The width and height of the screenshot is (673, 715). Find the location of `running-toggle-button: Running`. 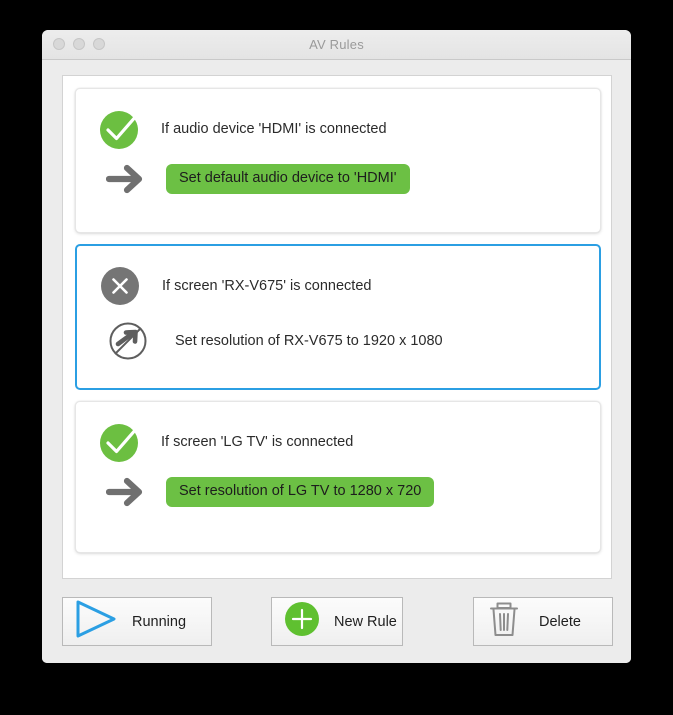

running-toggle-button: Running is located at coordinates (137, 621).